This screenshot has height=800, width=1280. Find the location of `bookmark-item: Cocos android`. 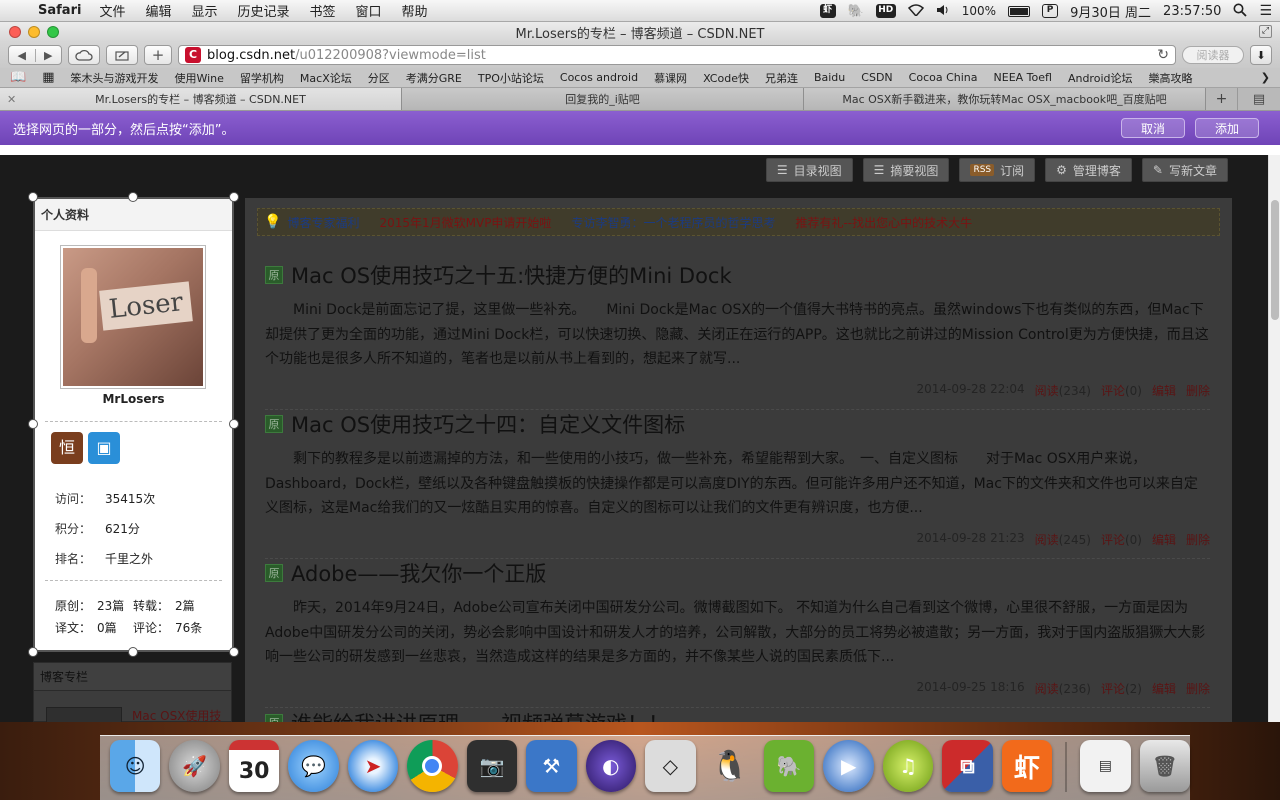

bookmark-item: Cocos android is located at coordinates (599, 77).